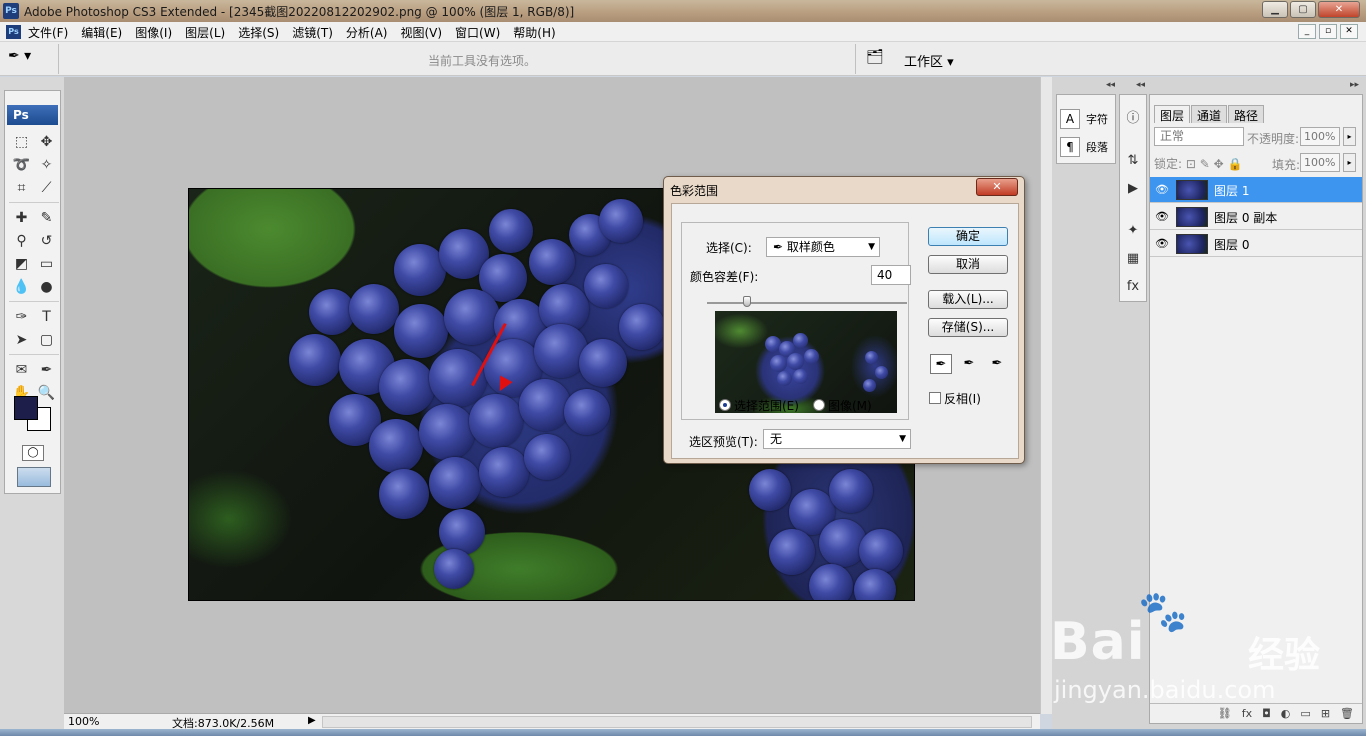 The height and width of the screenshot is (736, 1366). Describe the element at coordinates (26, 408) in the screenshot. I see `foreground-color-swatch` at that location.